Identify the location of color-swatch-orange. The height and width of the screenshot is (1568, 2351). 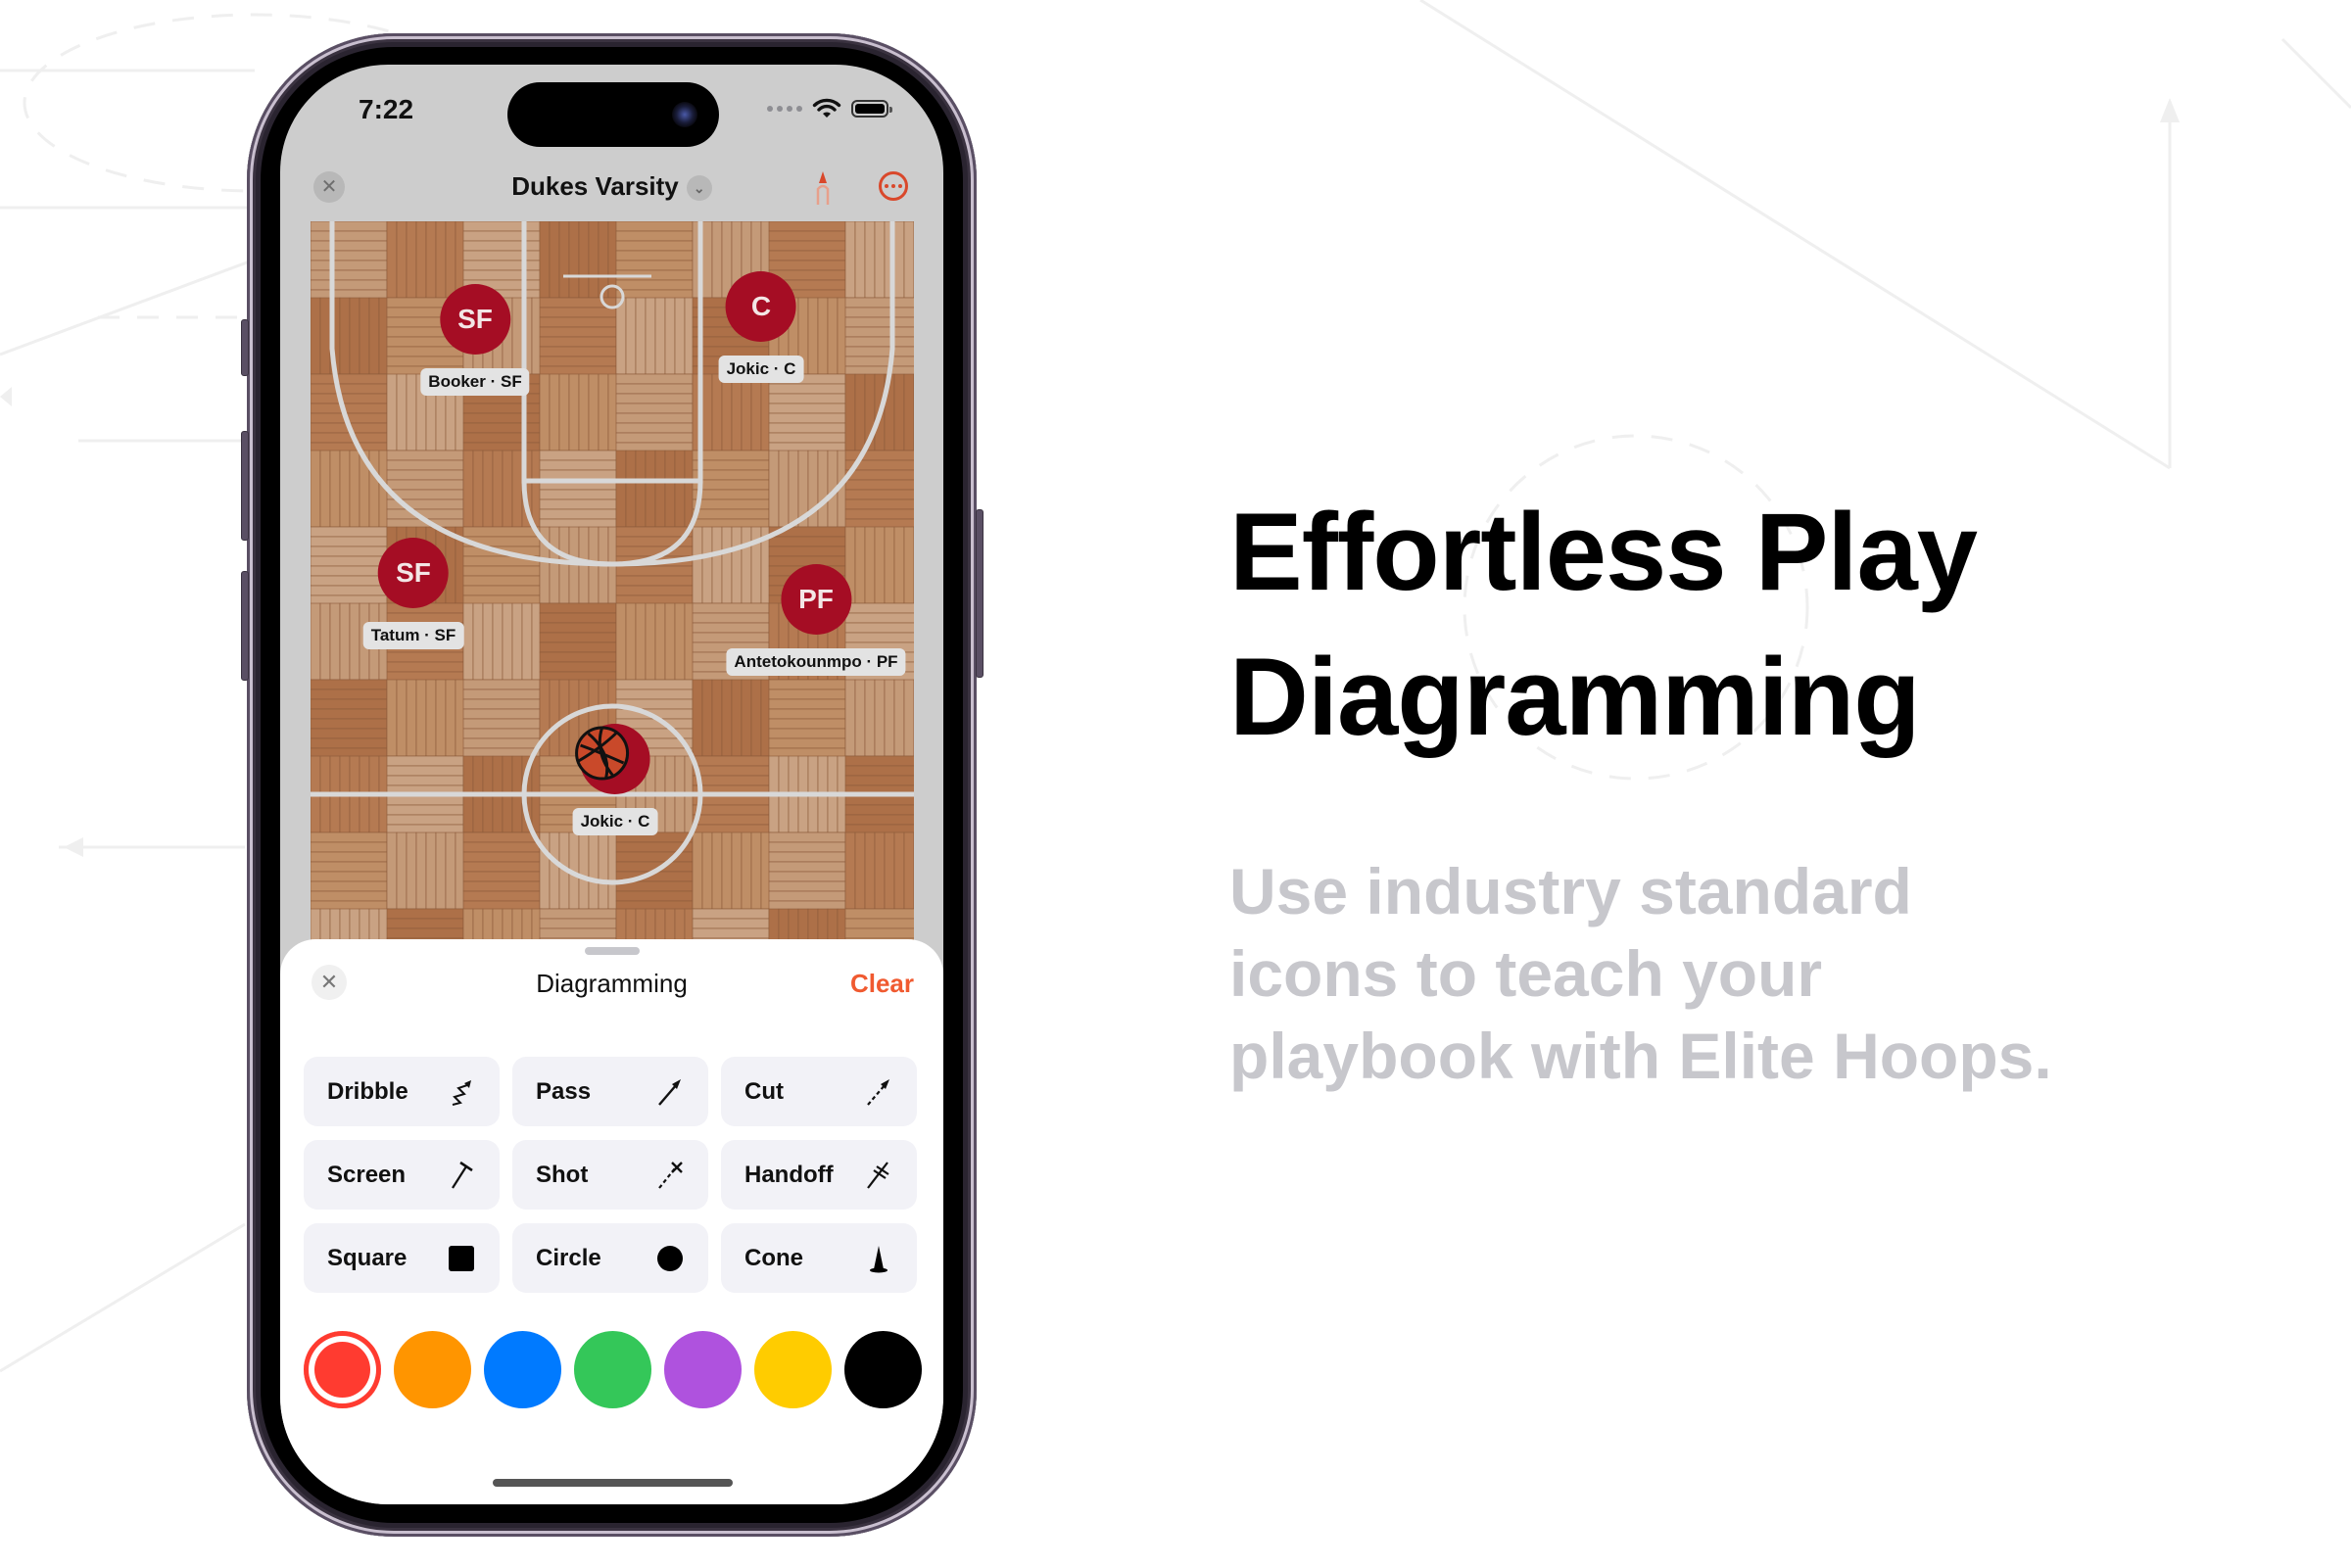
(433, 1369).